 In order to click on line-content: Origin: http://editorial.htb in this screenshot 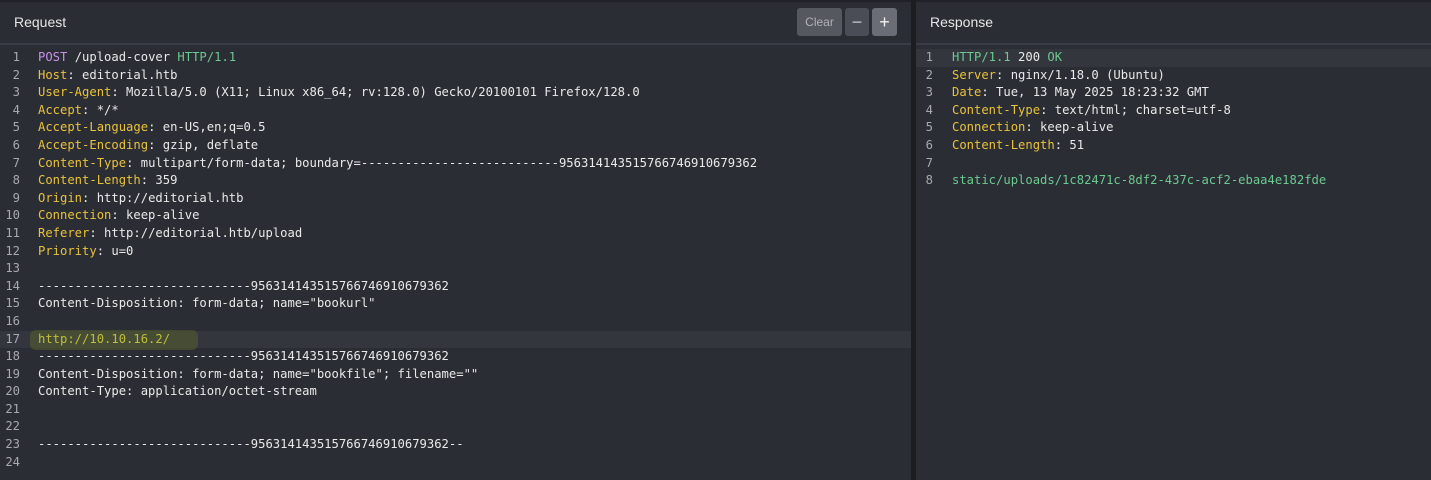, I will do `click(140, 199)`.